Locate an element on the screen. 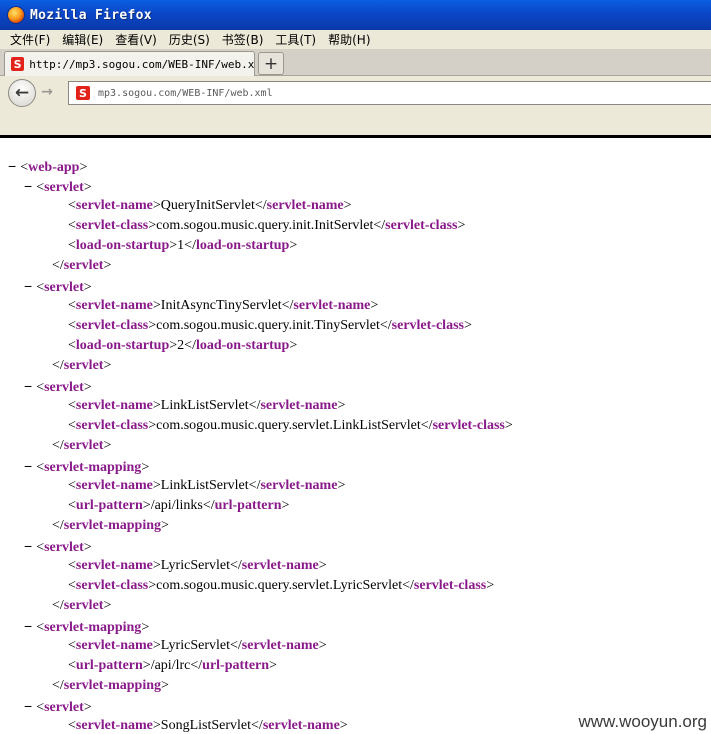 The height and width of the screenshot is (734, 711). xml-tag-name: web-app is located at coordinates (54, 167).